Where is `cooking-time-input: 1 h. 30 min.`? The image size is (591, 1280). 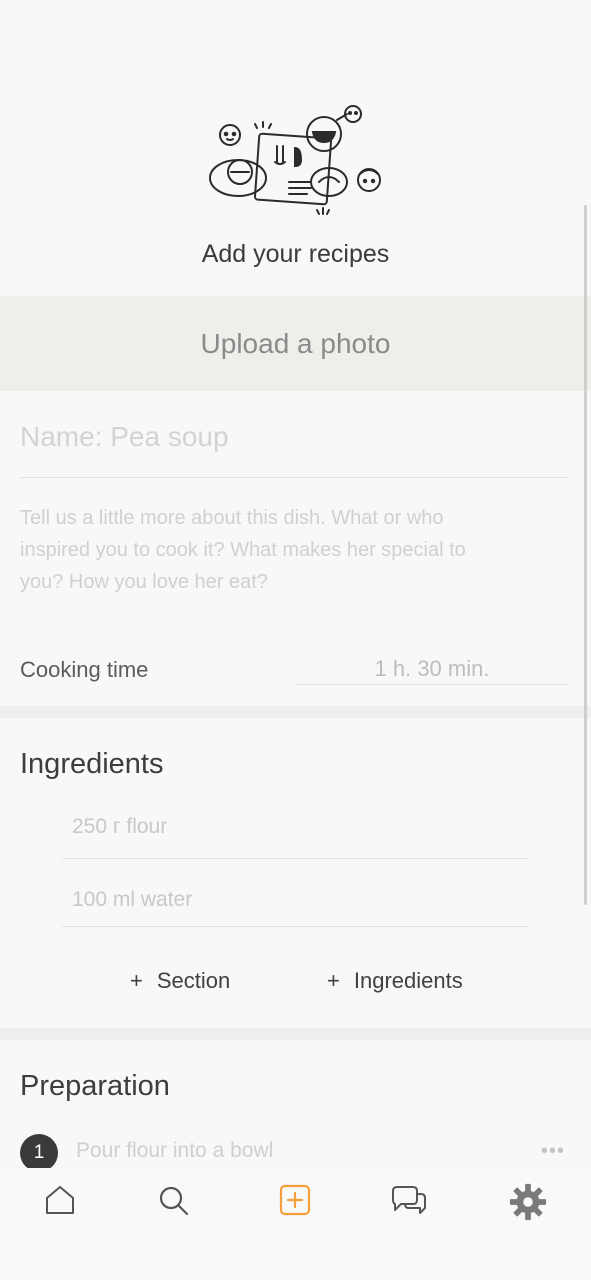 cooking-time-input: 1 h. 30 min. is located at coordinates (432, 669).